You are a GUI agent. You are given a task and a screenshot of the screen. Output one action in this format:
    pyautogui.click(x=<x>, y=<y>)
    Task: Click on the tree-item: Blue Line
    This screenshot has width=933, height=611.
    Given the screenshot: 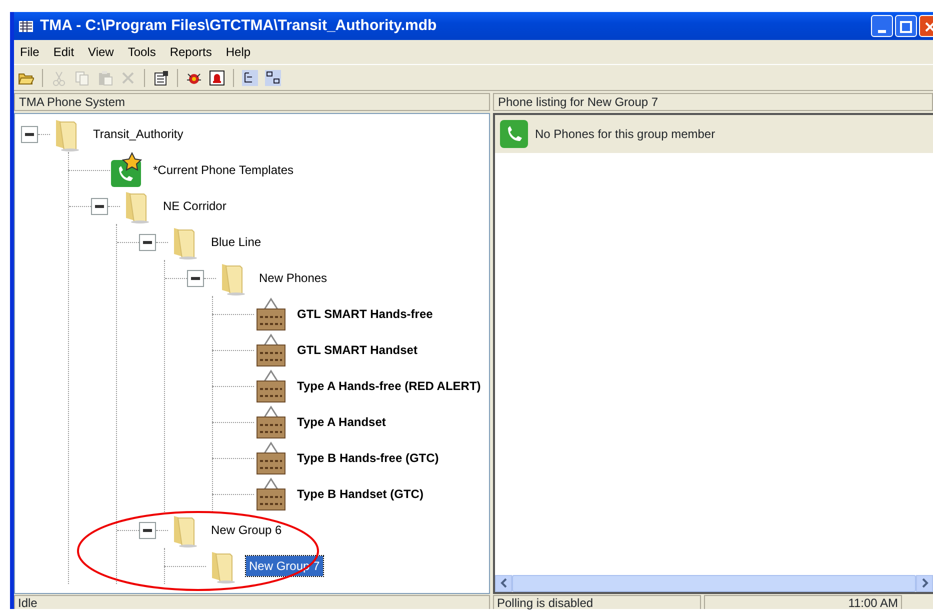 What is the action you would take?
    pyautogui.click(x=236, y=242)
    